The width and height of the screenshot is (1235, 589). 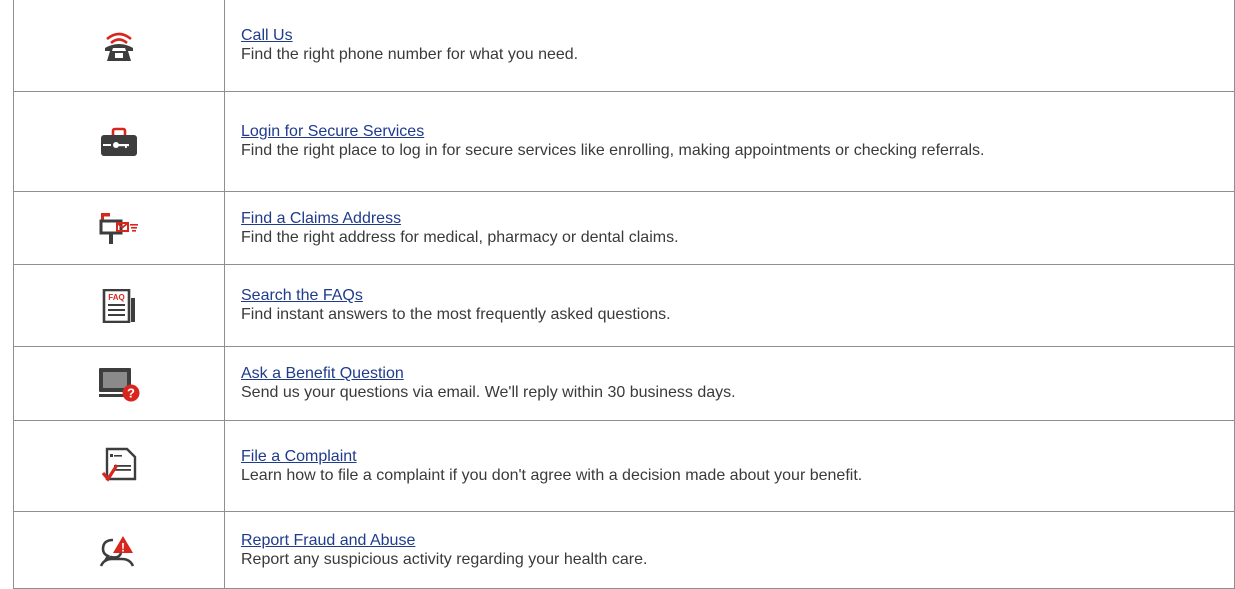 What do you see at coordinates (119, 384) in the screenshot?
I see `monitor-question-icon: ?` at bounding box center [119, 384].